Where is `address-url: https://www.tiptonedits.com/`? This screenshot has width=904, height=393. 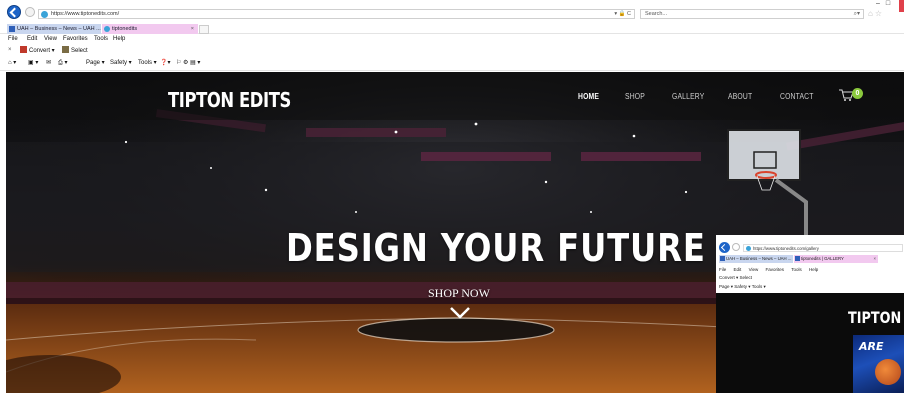
address-url: https://www.tiptonedits.com/ is located at coordinates (85, 14).